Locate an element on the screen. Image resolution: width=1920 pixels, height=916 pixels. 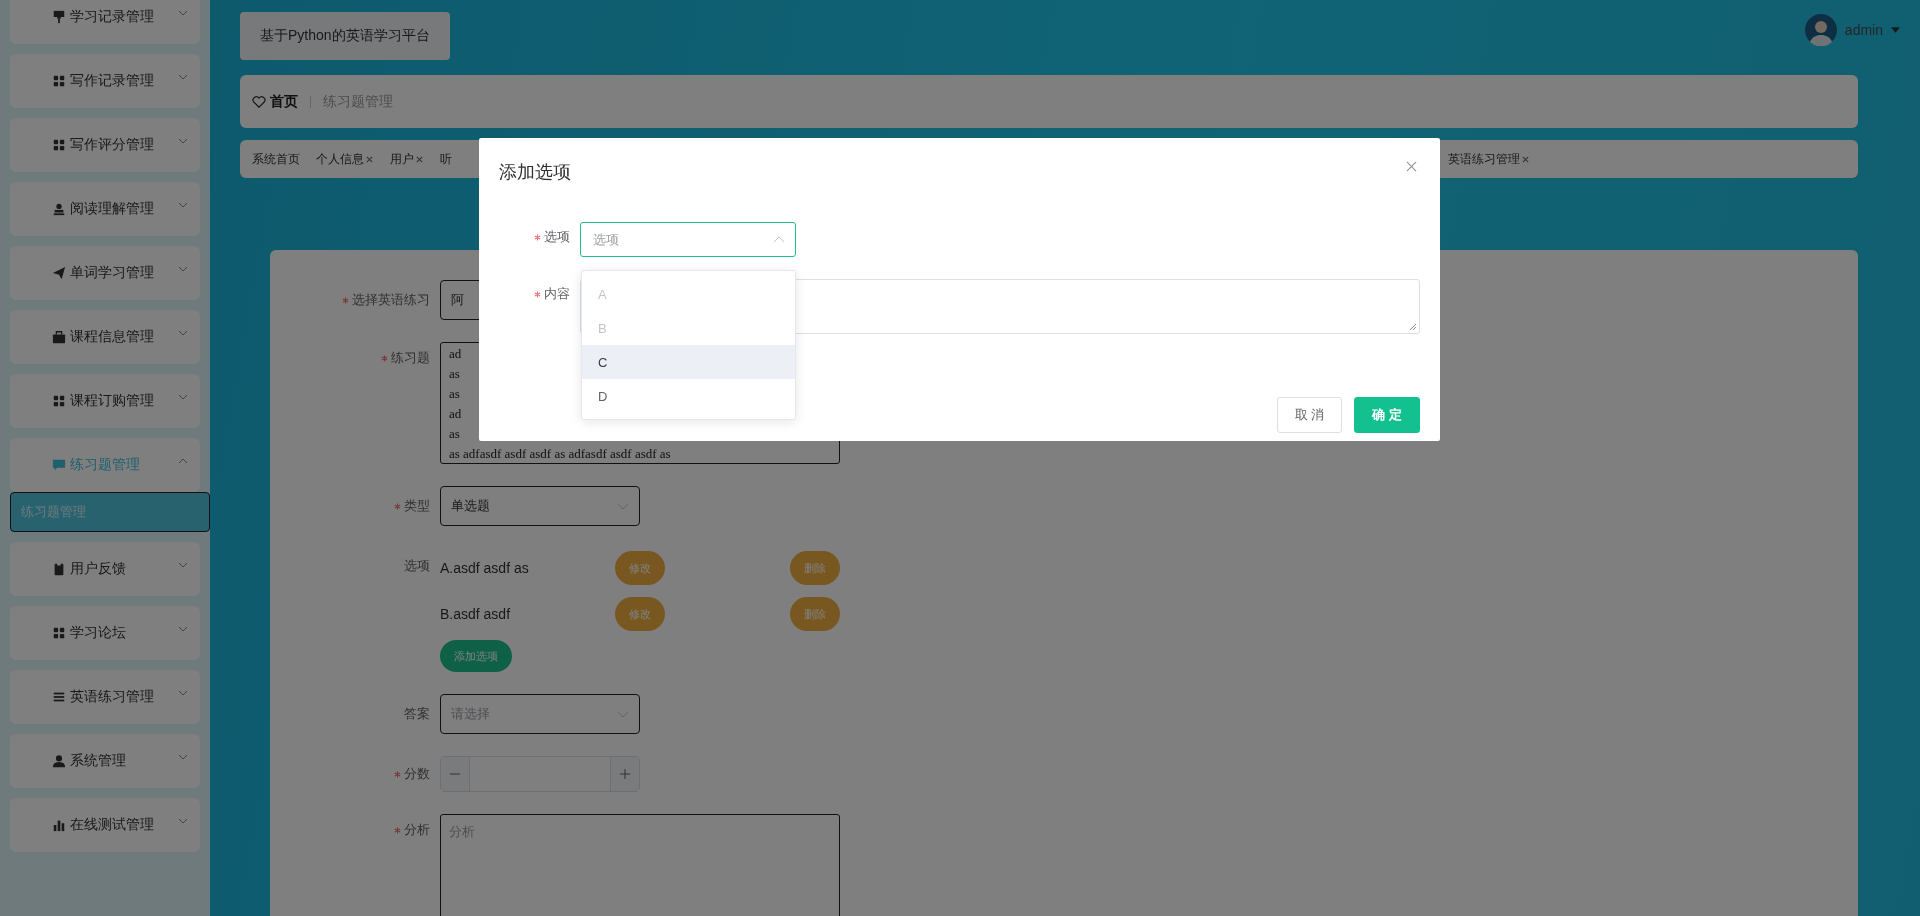
field-label: 分数 is located at coordinates (417, 774).